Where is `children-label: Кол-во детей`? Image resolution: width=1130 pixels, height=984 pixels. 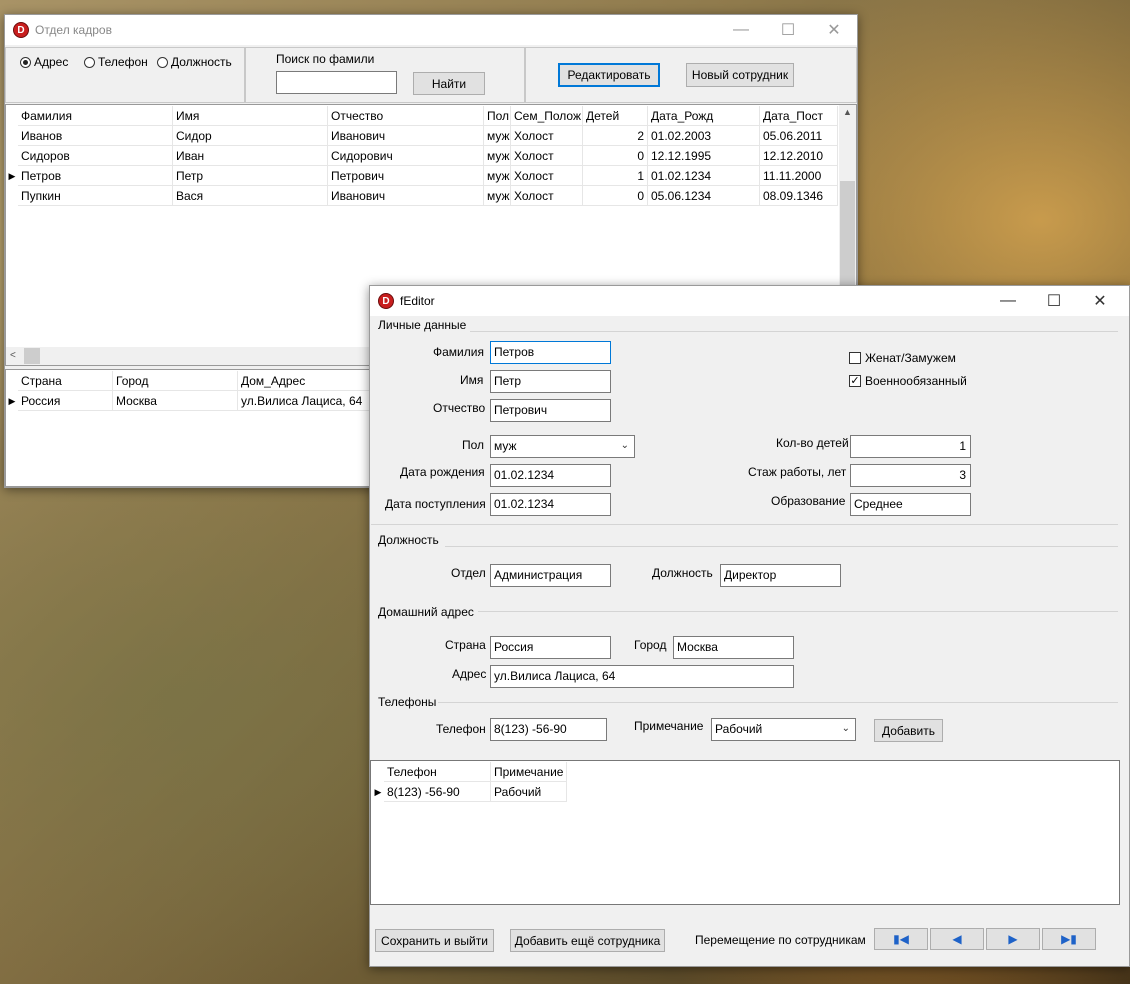
children-label: Кол-во детей is located at coordinates (812, 443).